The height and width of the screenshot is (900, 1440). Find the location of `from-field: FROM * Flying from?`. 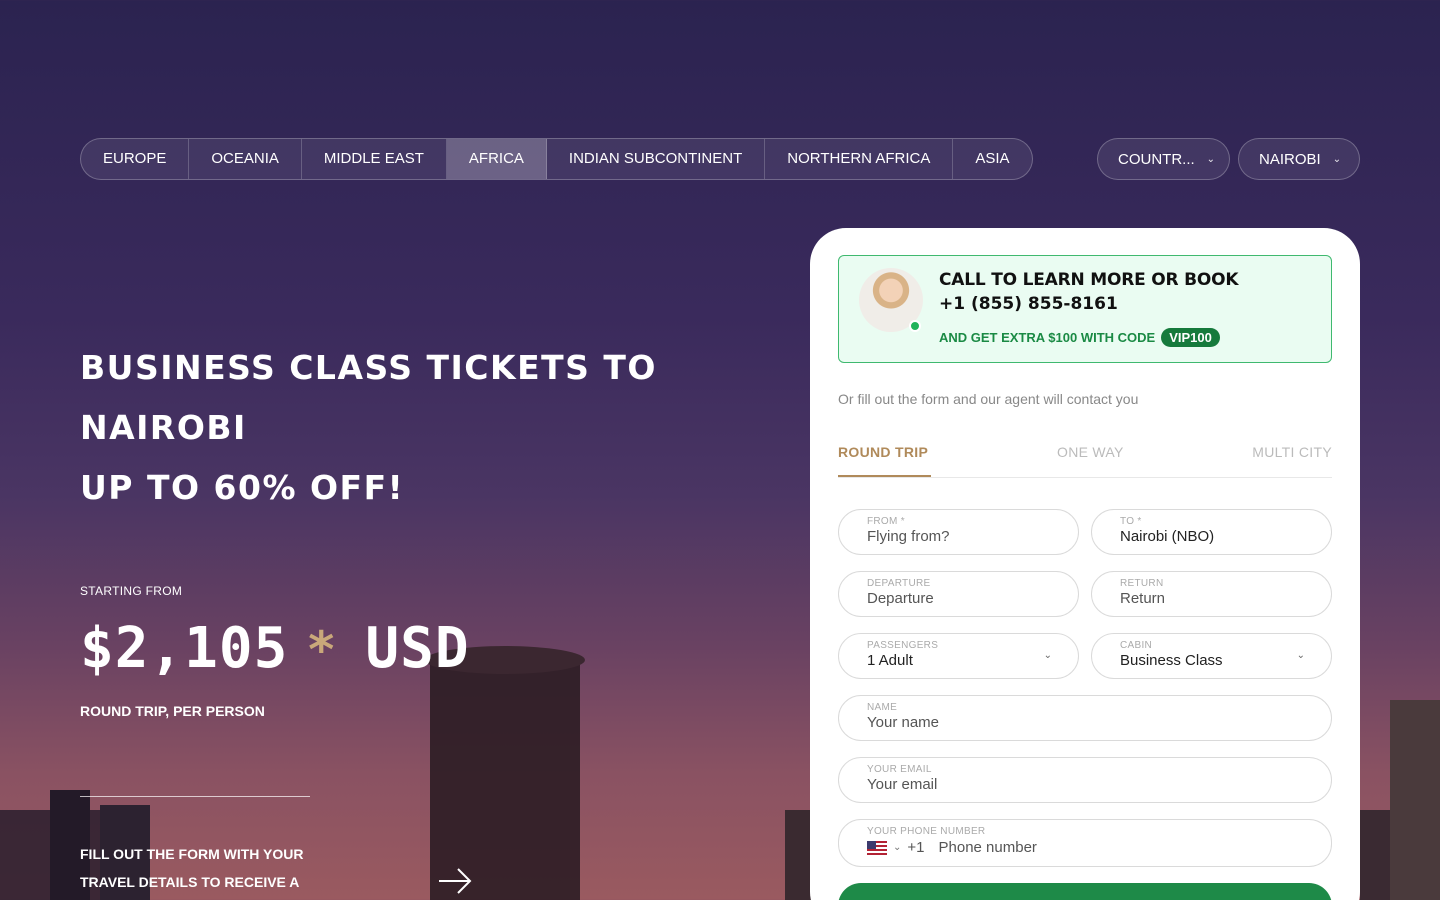

from-field: FROM * Flying from? is located at coordinates (958, 532).